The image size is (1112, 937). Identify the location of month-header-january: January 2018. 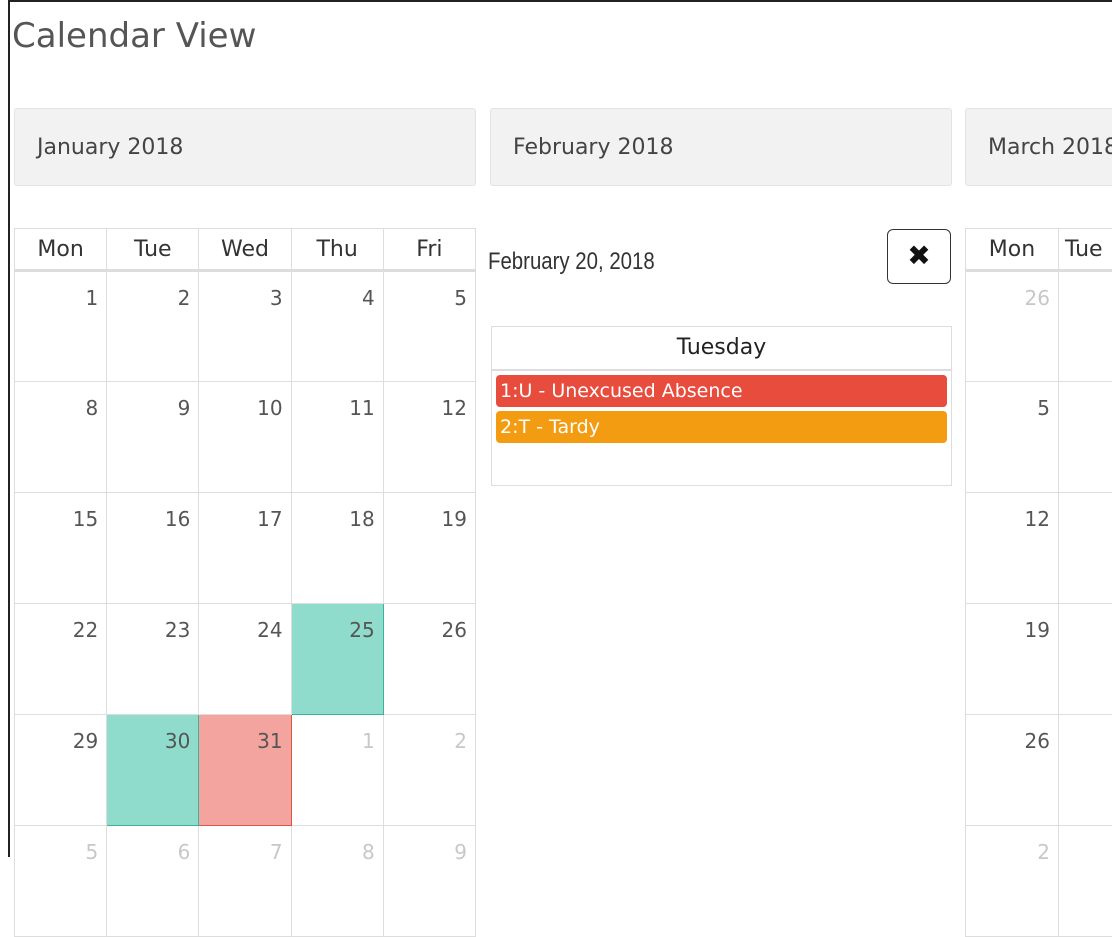
(245, 147).